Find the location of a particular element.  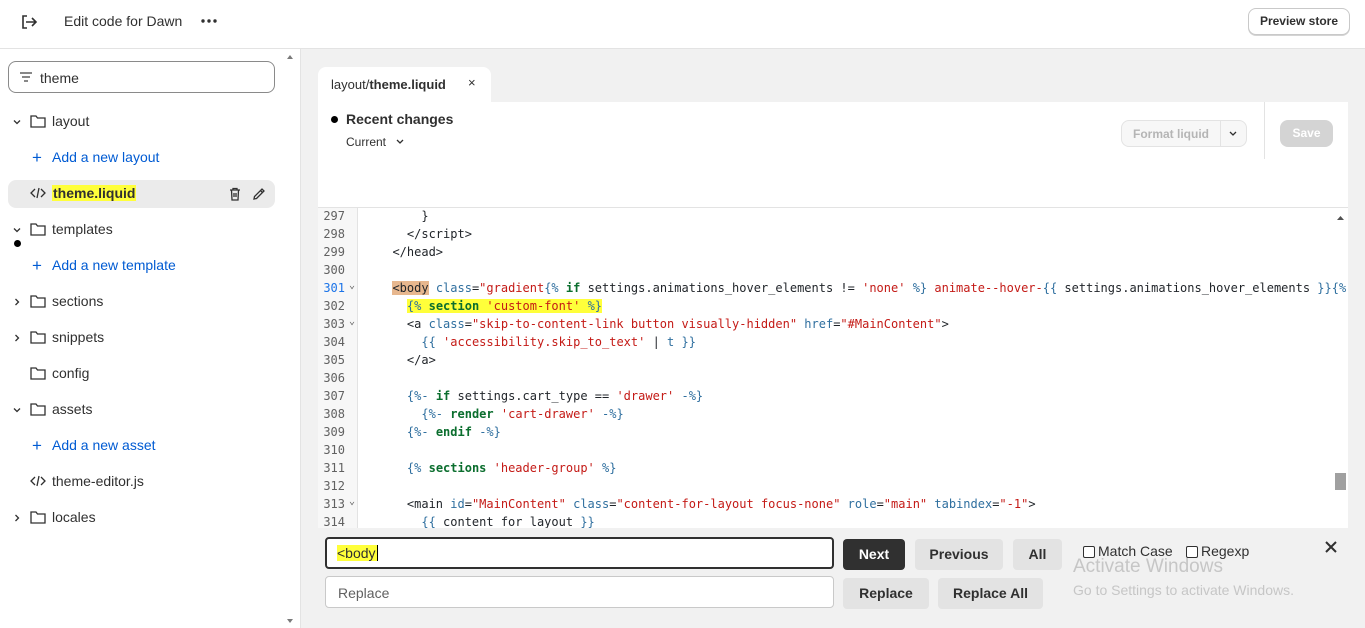

line-number: 307 is located at coordinates (334, 396).